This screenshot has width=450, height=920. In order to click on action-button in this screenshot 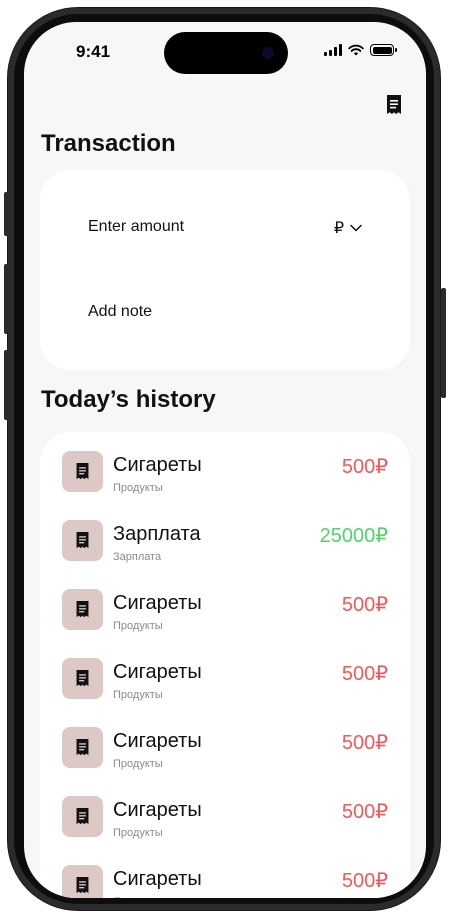, I will do `click(6, 214)`.